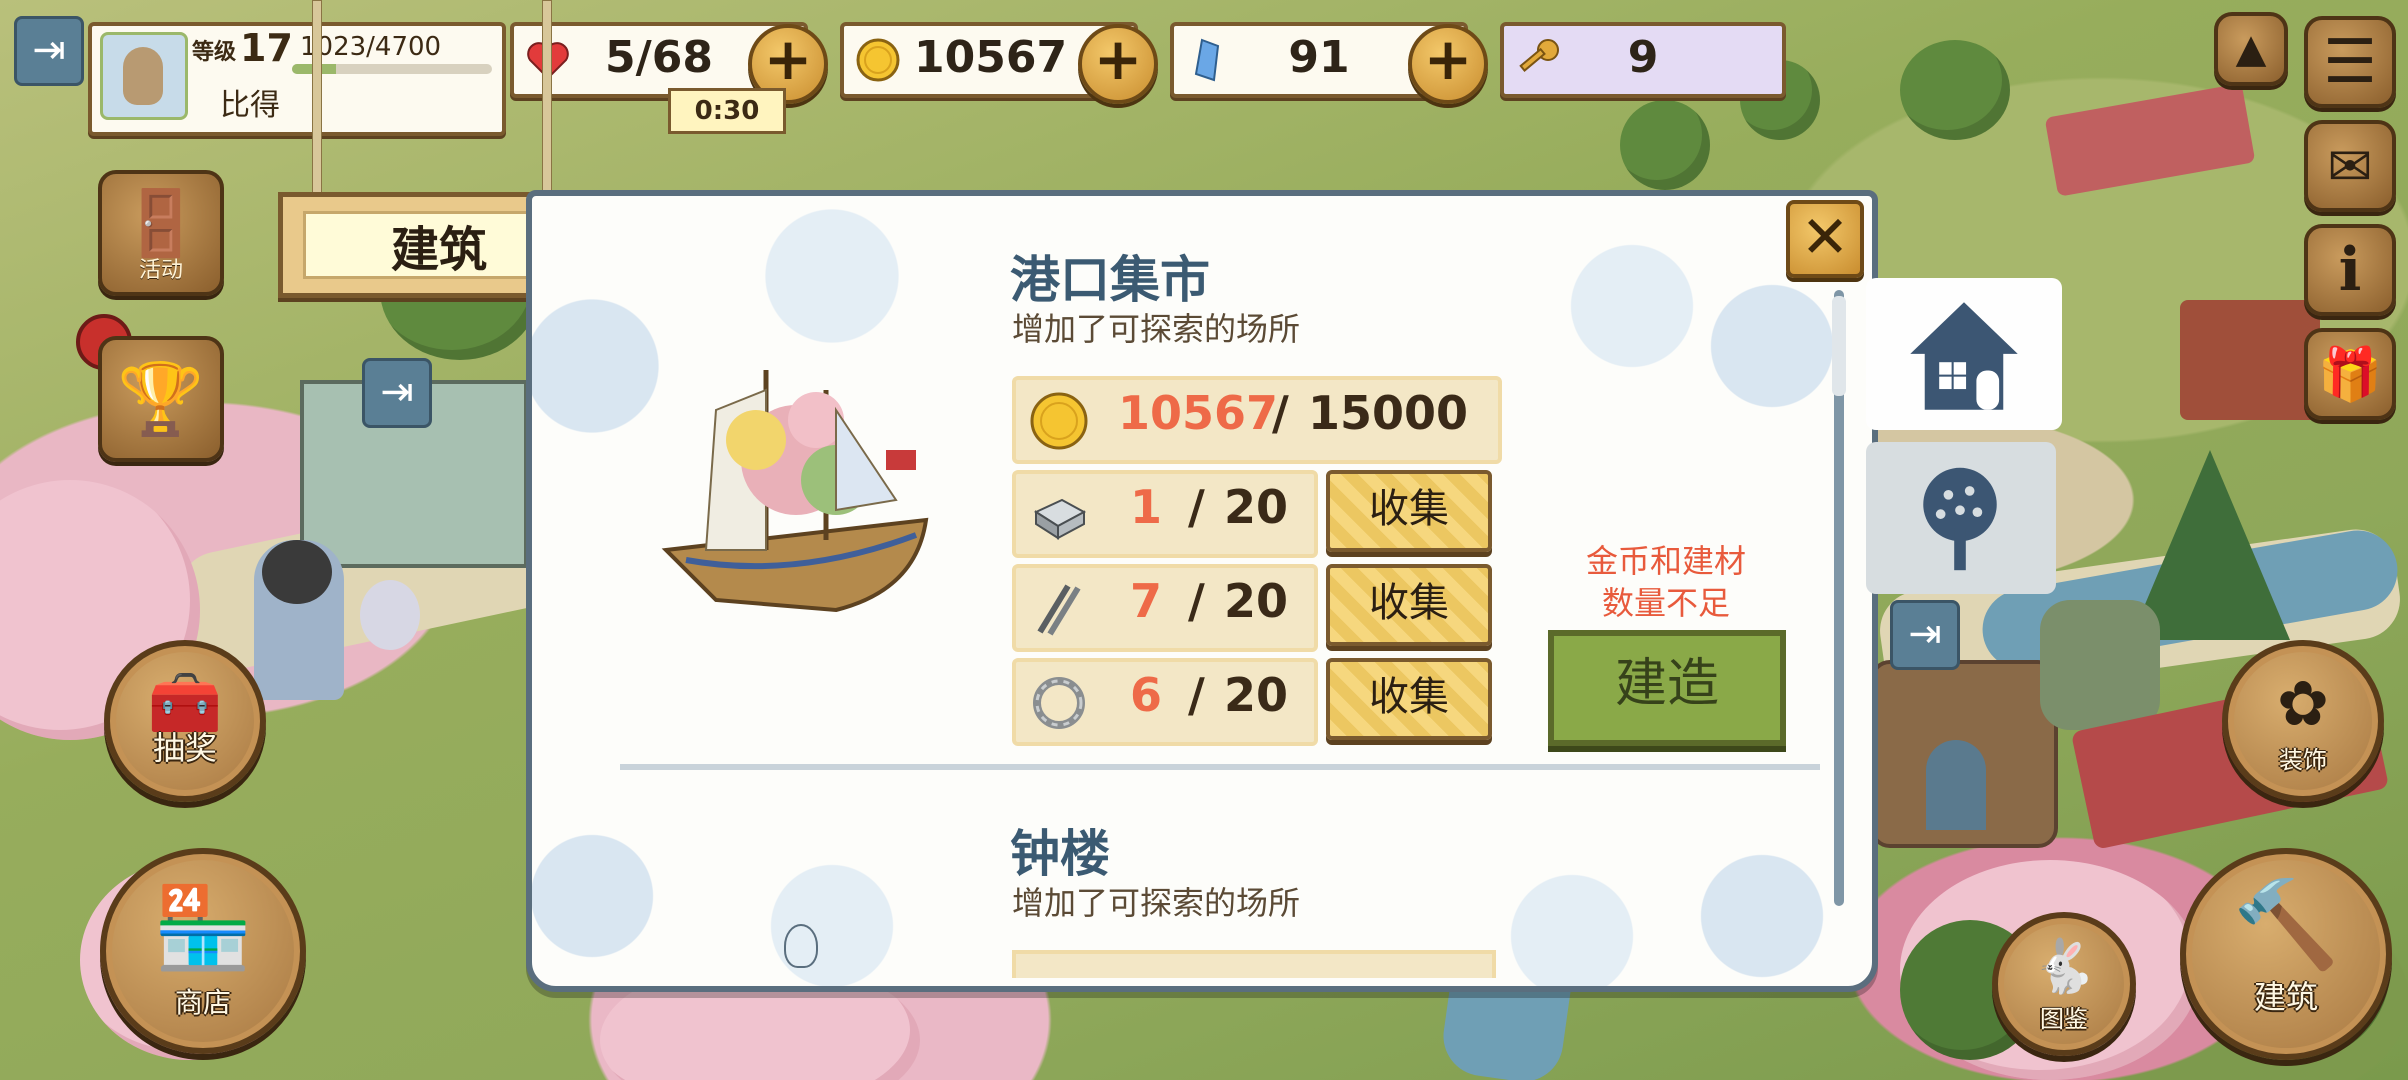 The height and width of the screenshot is (1080, 2408). I want to click on topiary-reindeer, so click(2100, 665).